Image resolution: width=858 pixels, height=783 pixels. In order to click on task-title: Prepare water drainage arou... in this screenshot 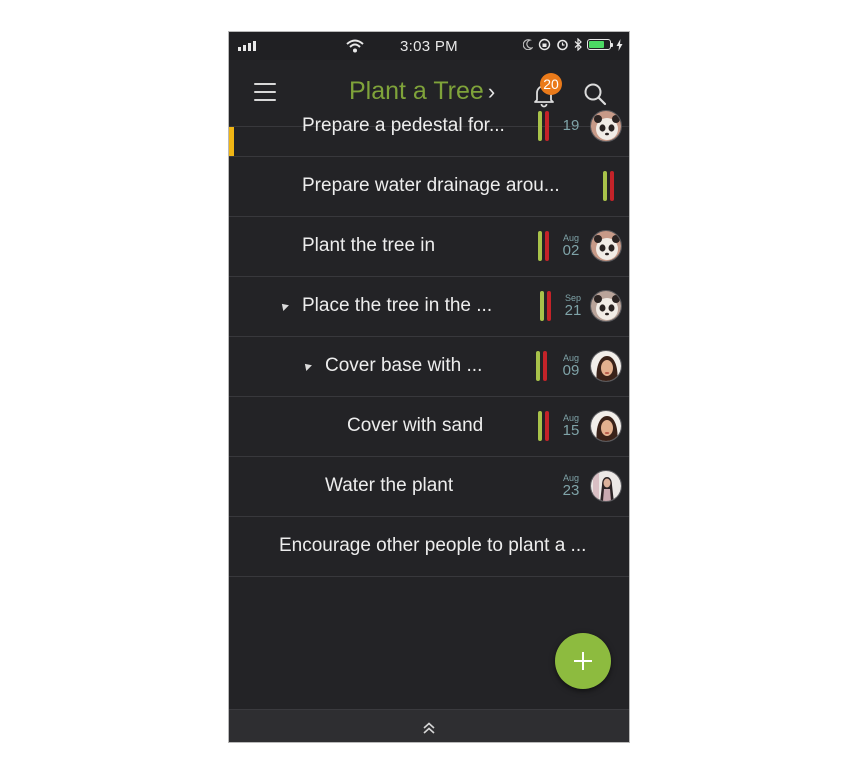, I will do `click(431, 185)`.